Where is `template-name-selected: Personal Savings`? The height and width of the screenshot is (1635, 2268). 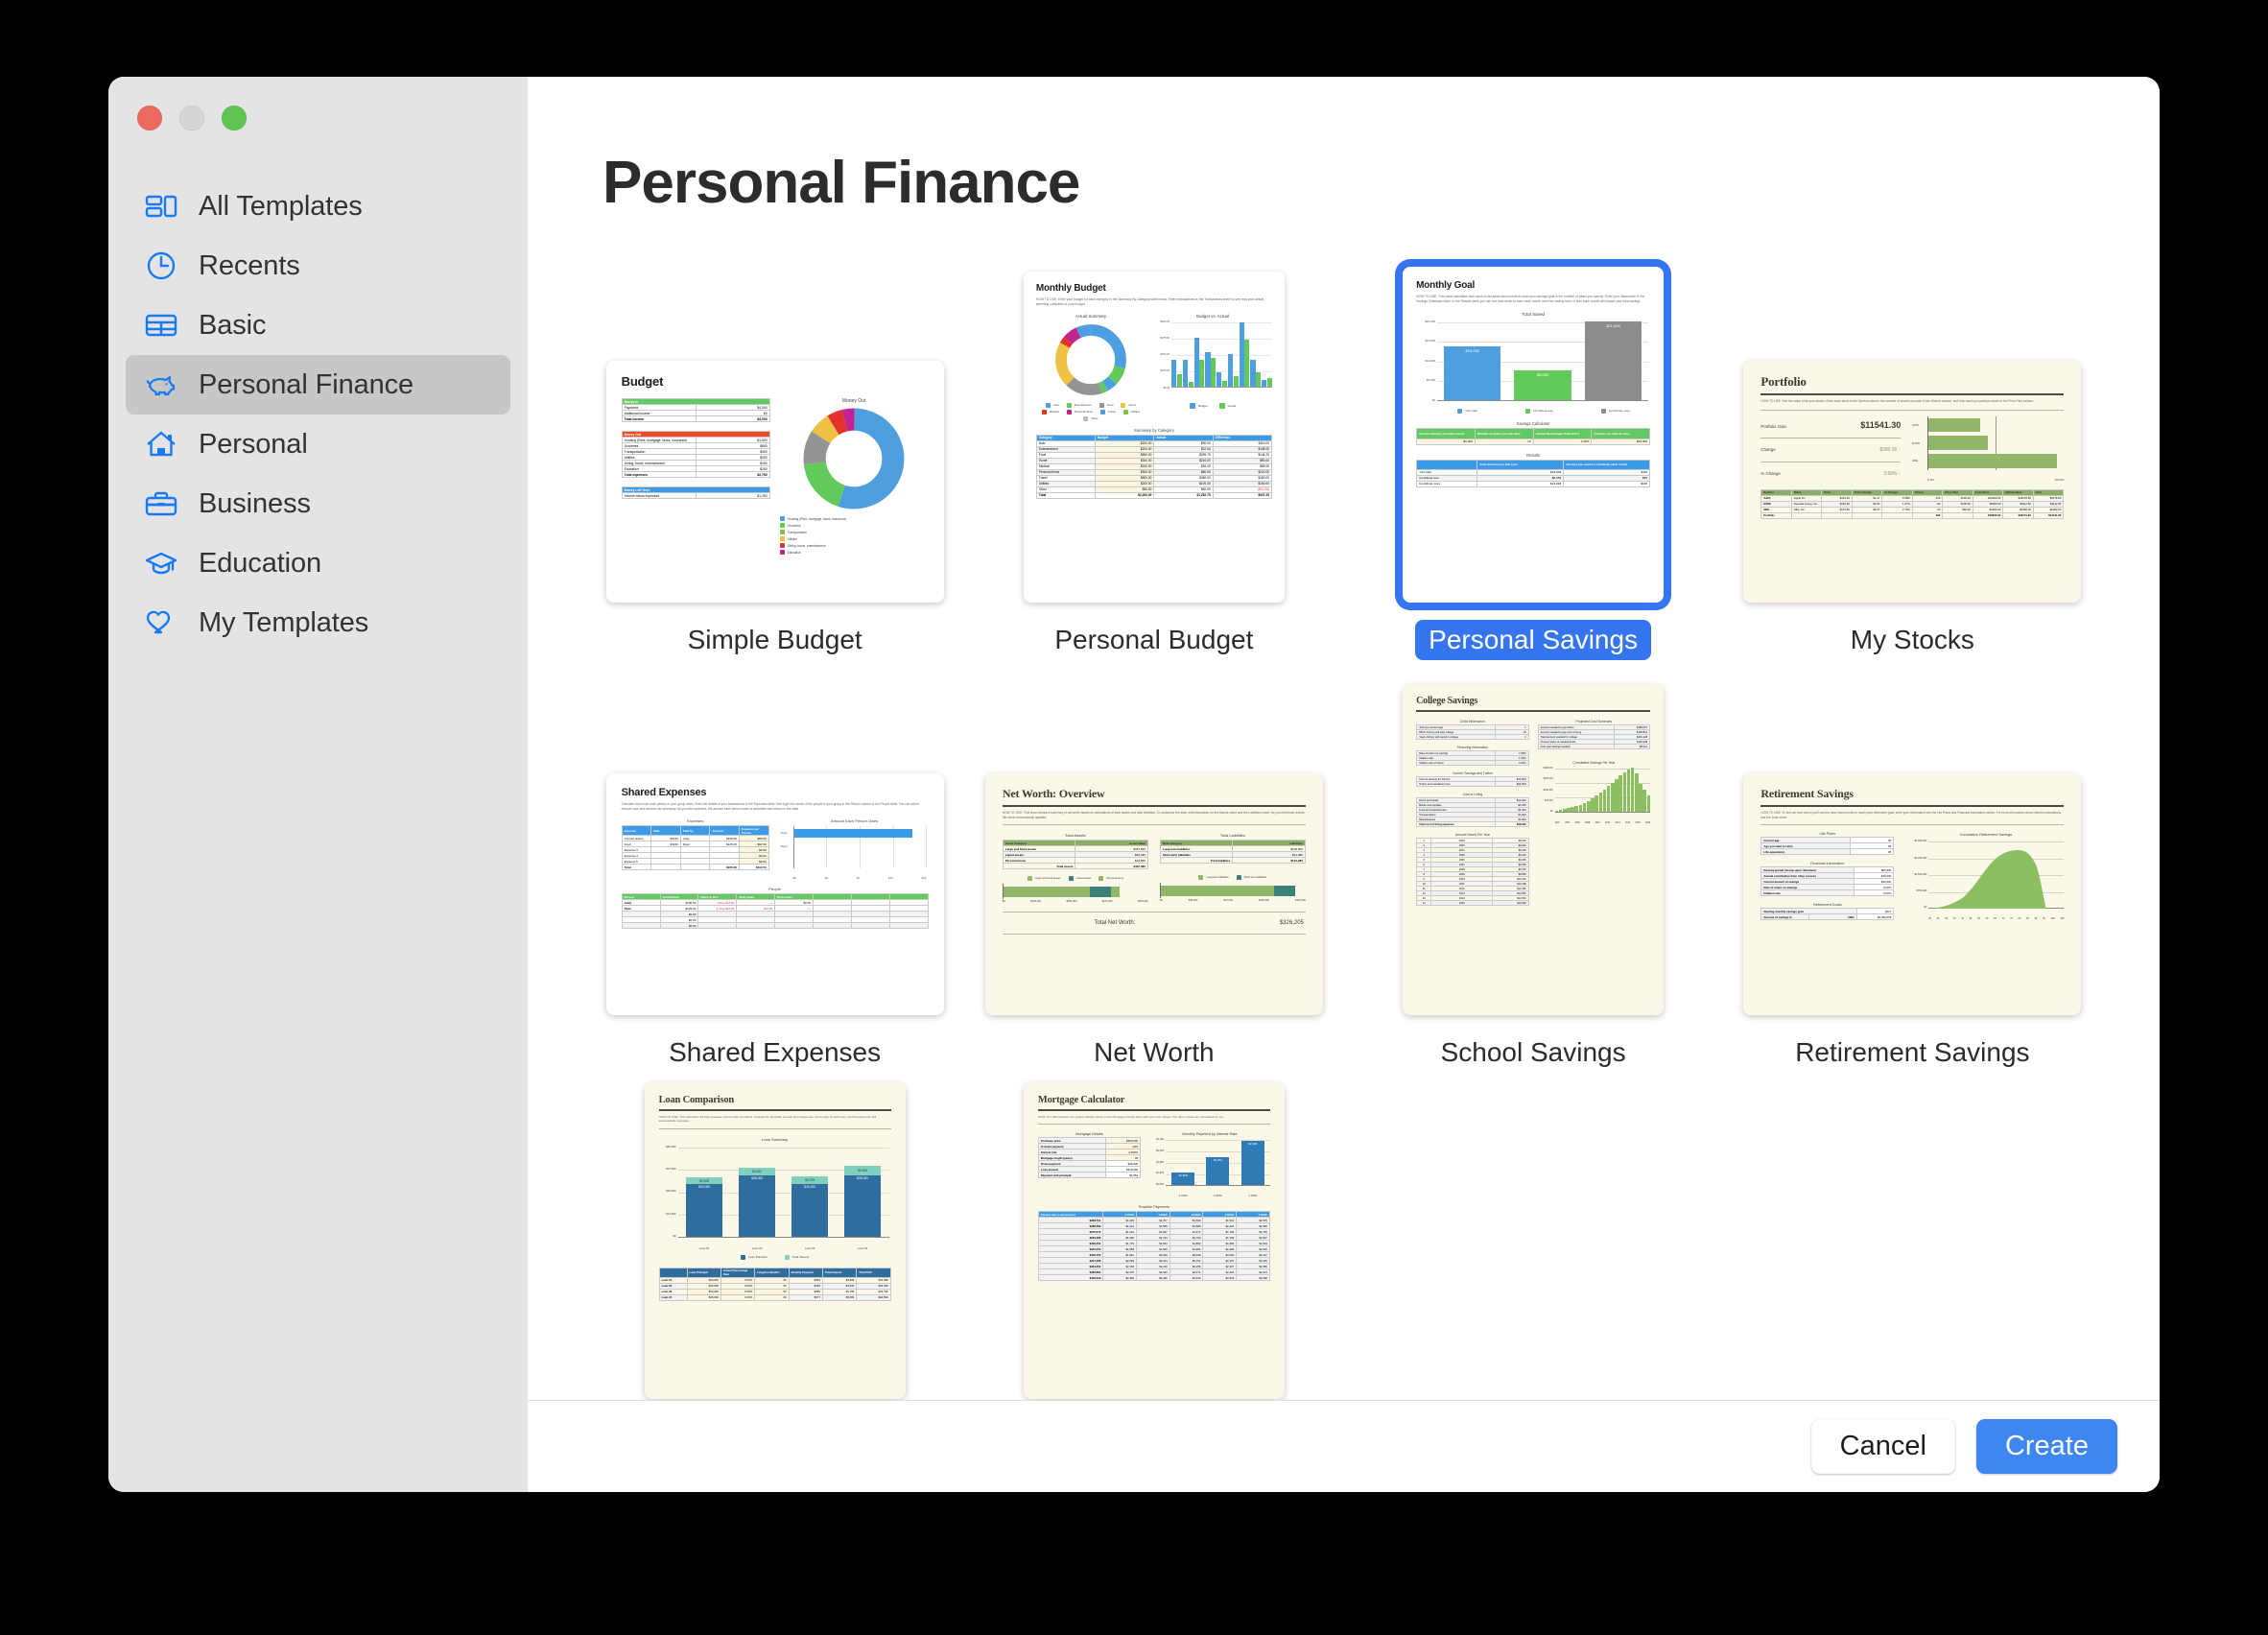 template-name-selected: Personal Savings is located at coordinates (1533, 640).